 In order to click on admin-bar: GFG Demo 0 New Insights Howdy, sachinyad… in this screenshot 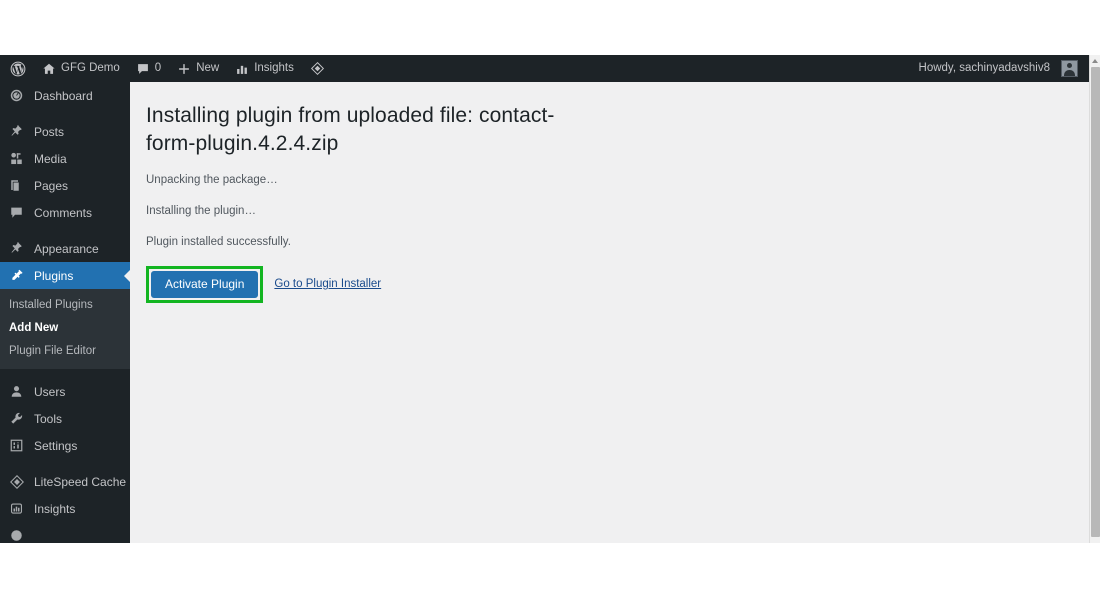, I will do `click(545, 68)`.